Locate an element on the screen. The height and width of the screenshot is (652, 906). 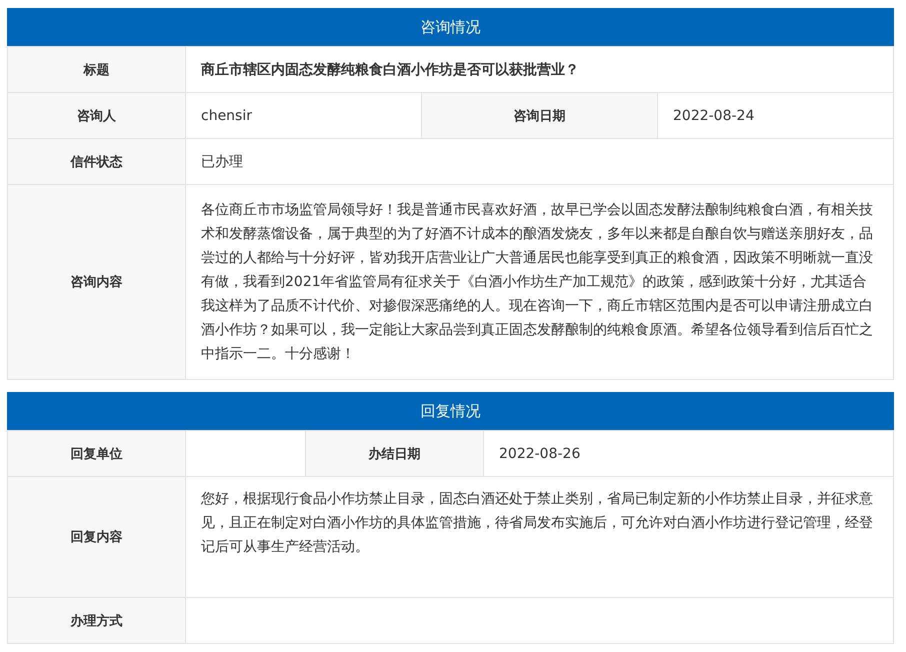
field-label: 信件状态 is located at coordinates (97, 161).